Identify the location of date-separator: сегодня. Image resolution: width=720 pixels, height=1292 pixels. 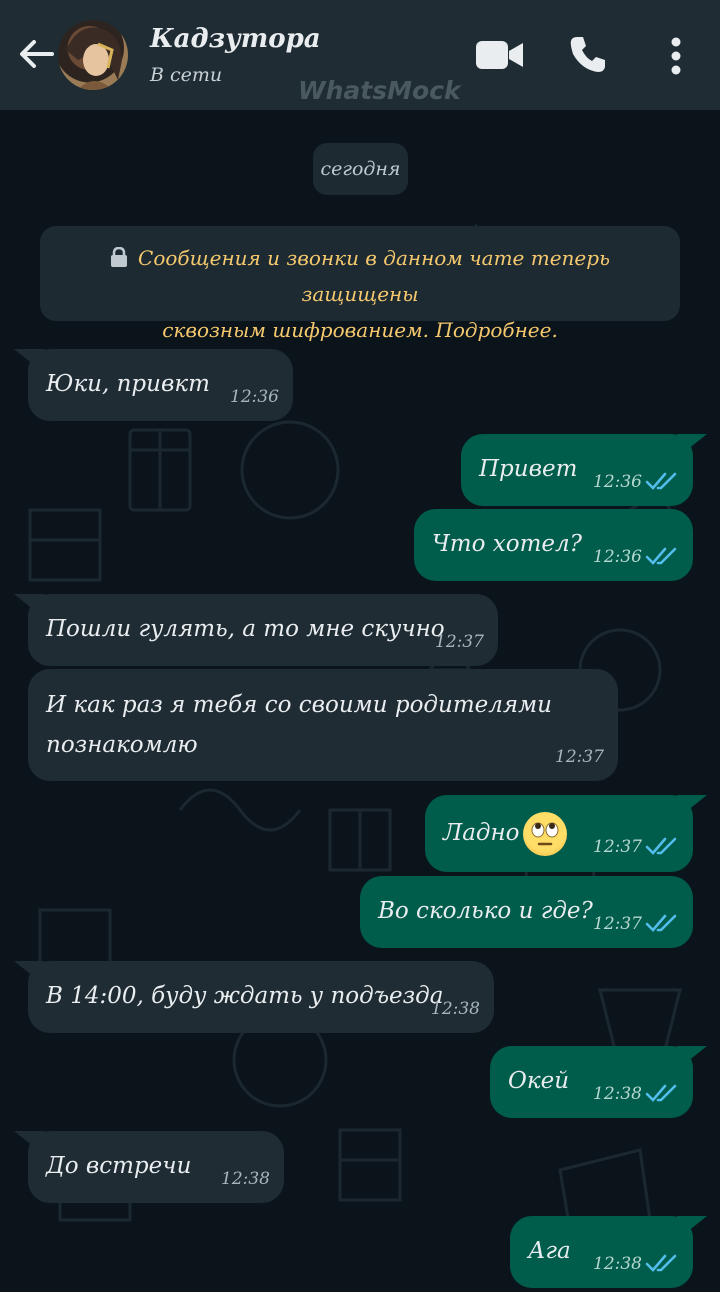
(360, 169).